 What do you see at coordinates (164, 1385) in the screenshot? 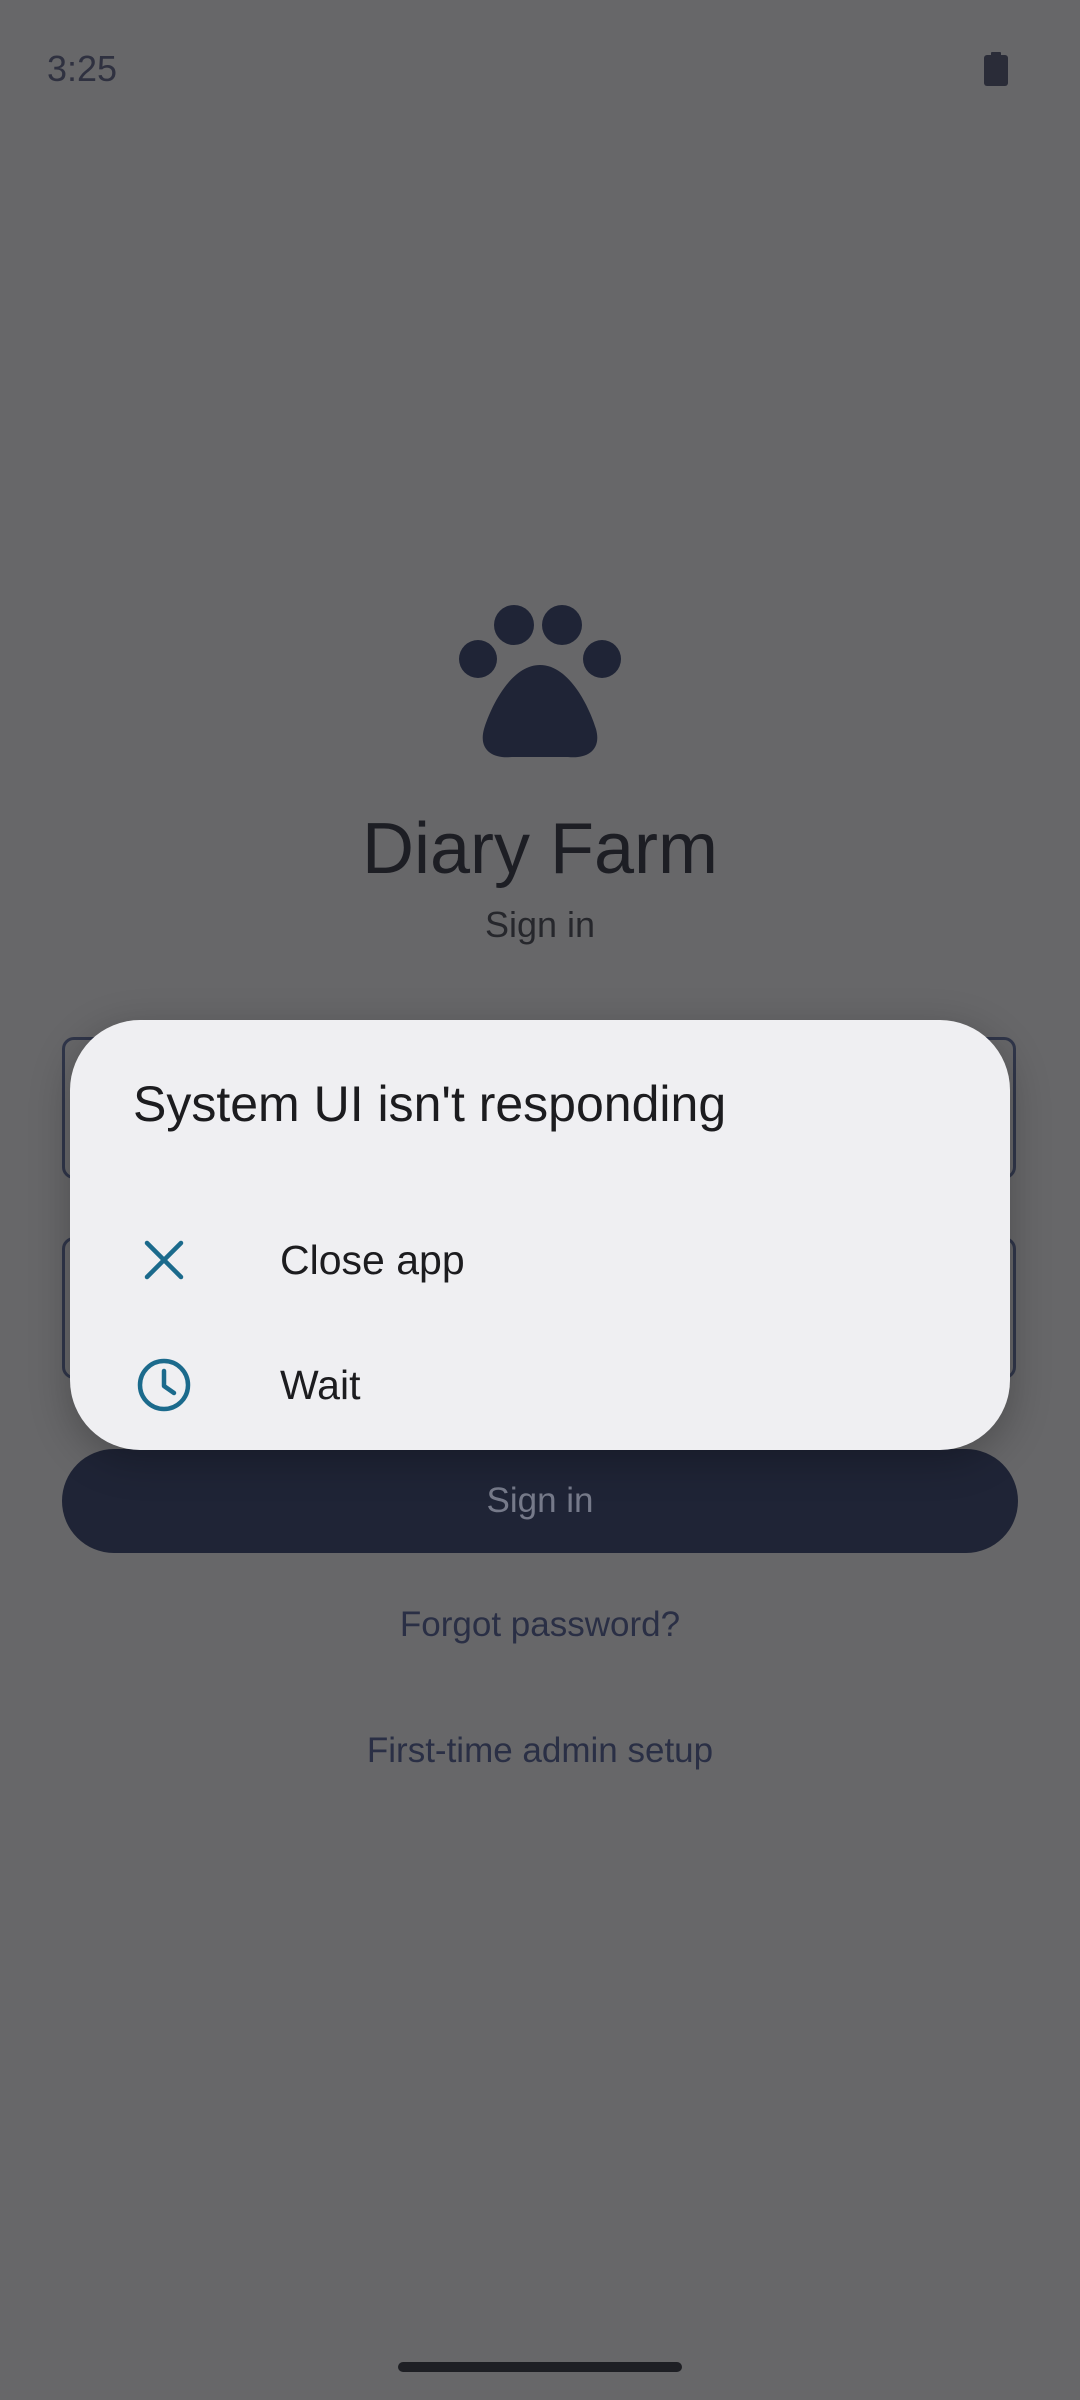
I see `clock-icon` at bounding box center [164, 1385].